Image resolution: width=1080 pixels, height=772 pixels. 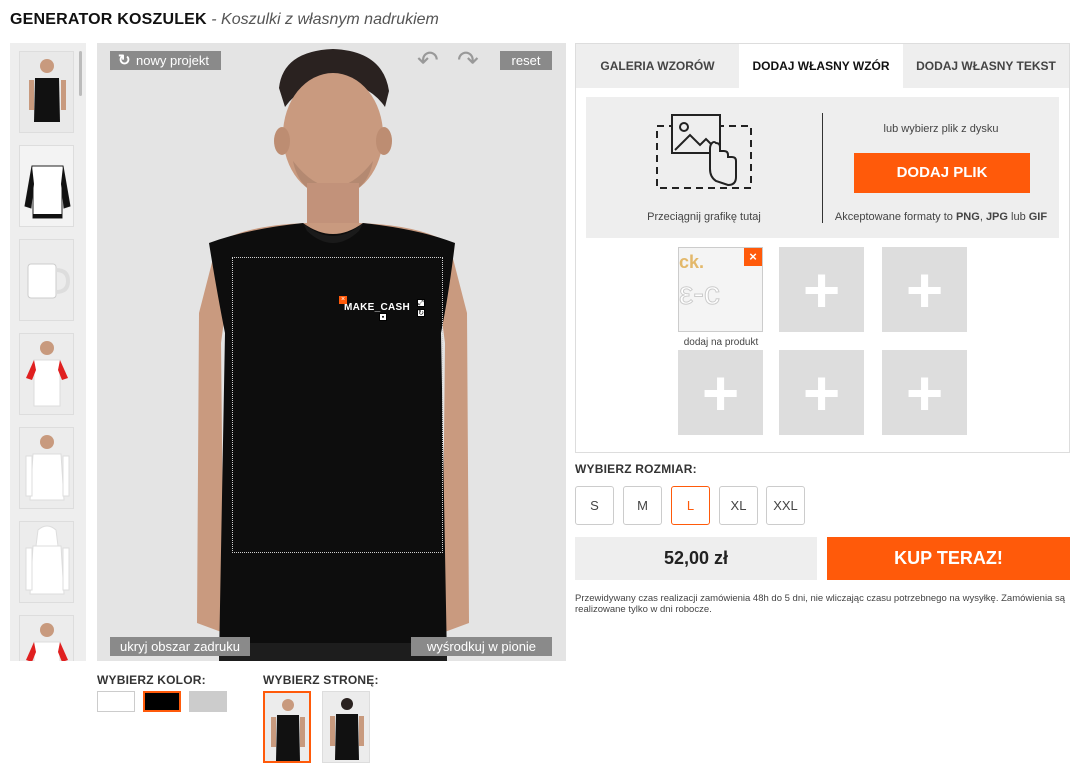 I want to click on print-area, so click(x=337, y=405).